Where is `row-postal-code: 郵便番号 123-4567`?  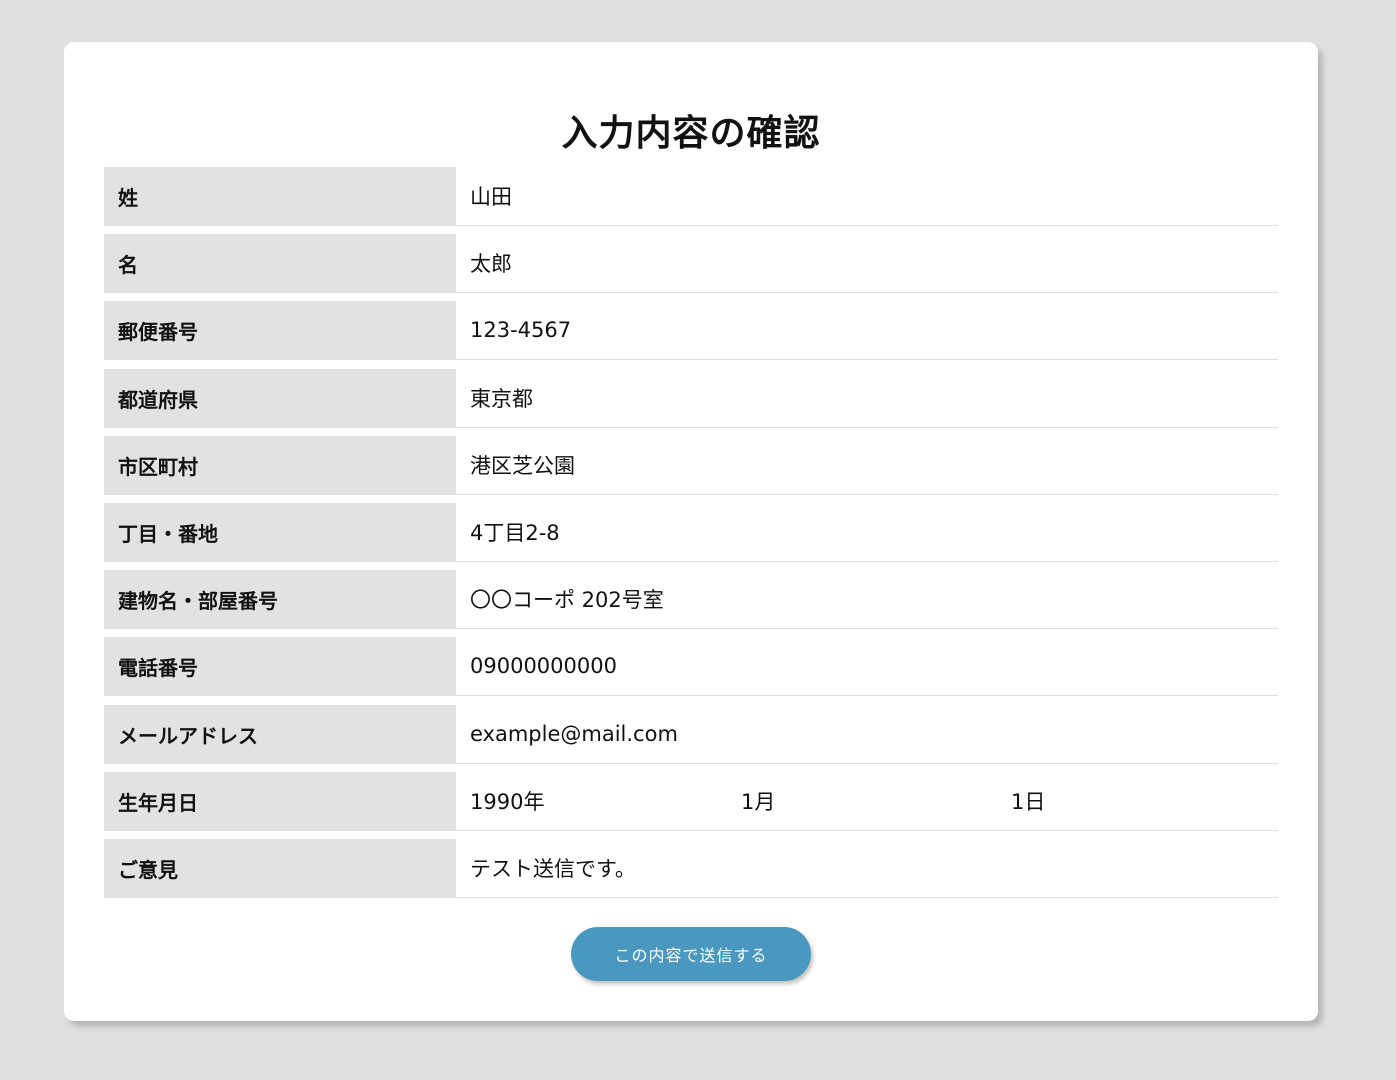
row-postal-code: 郵便番号 123-4567 is located at coordinates (691, 334).